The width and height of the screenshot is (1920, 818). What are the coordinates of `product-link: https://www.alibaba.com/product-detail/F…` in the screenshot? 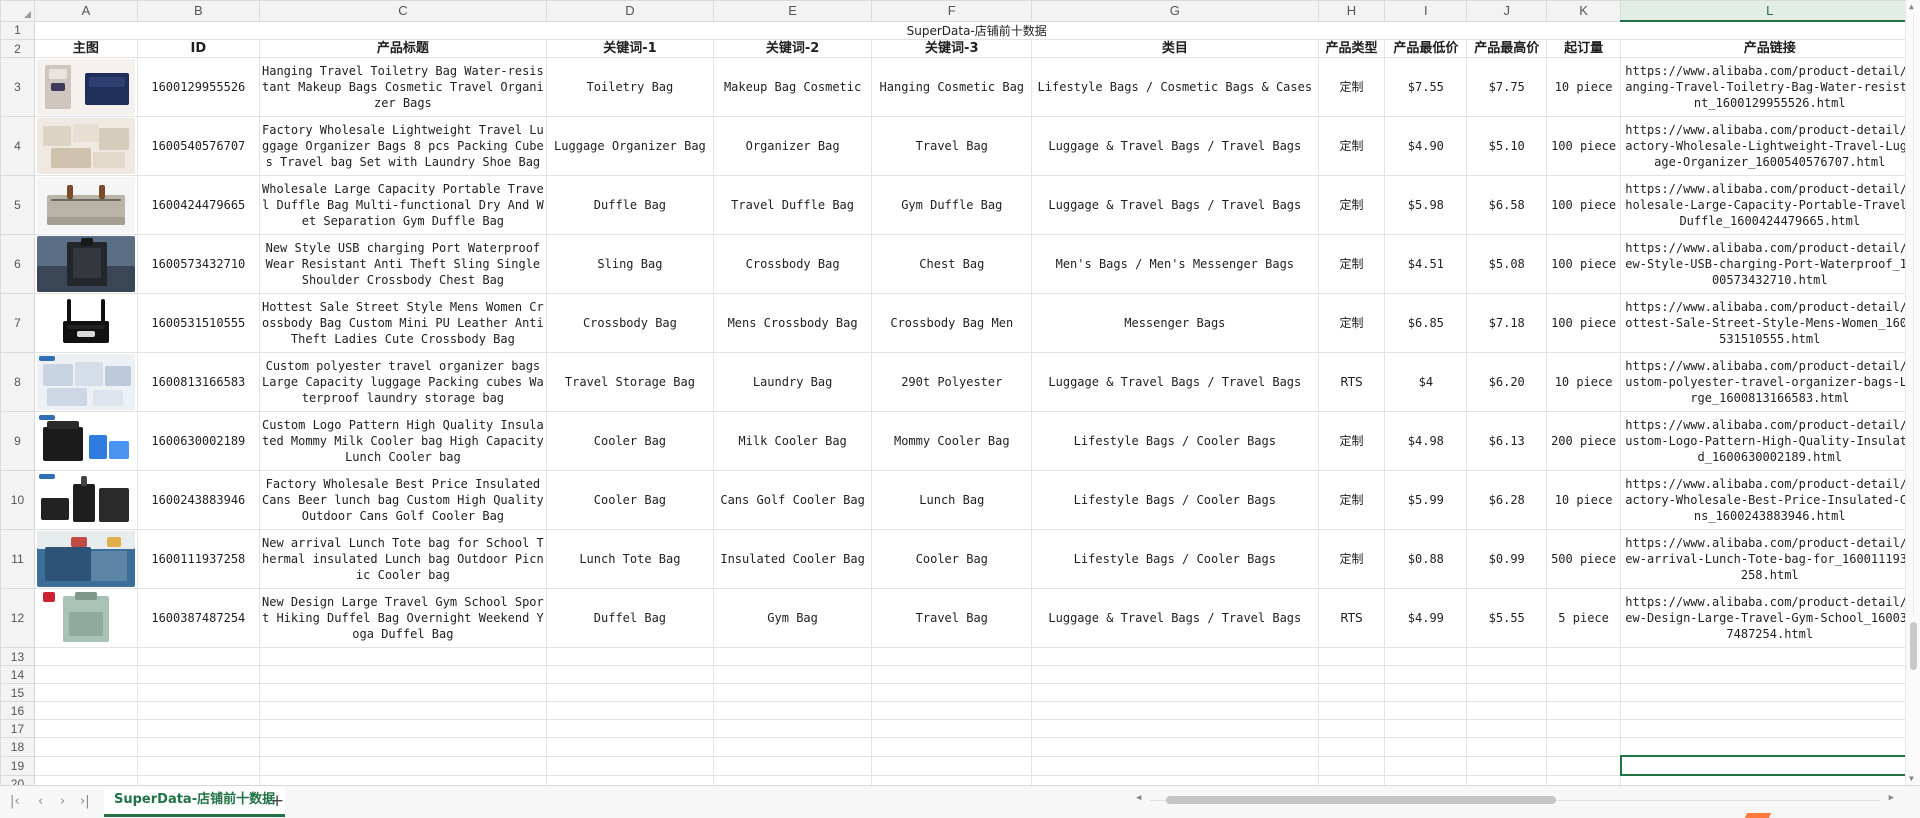 It's located at (1770, 146).